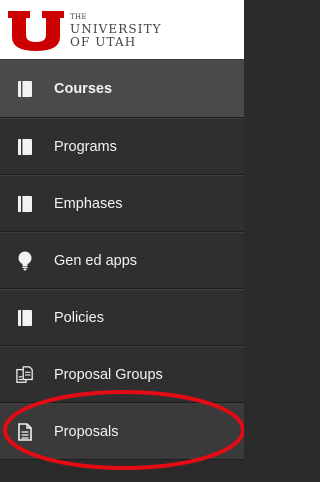  Describe the element at coordinates (86, 431) in the screenshot. I see `sidebar-item-label: Proposals` at that location.